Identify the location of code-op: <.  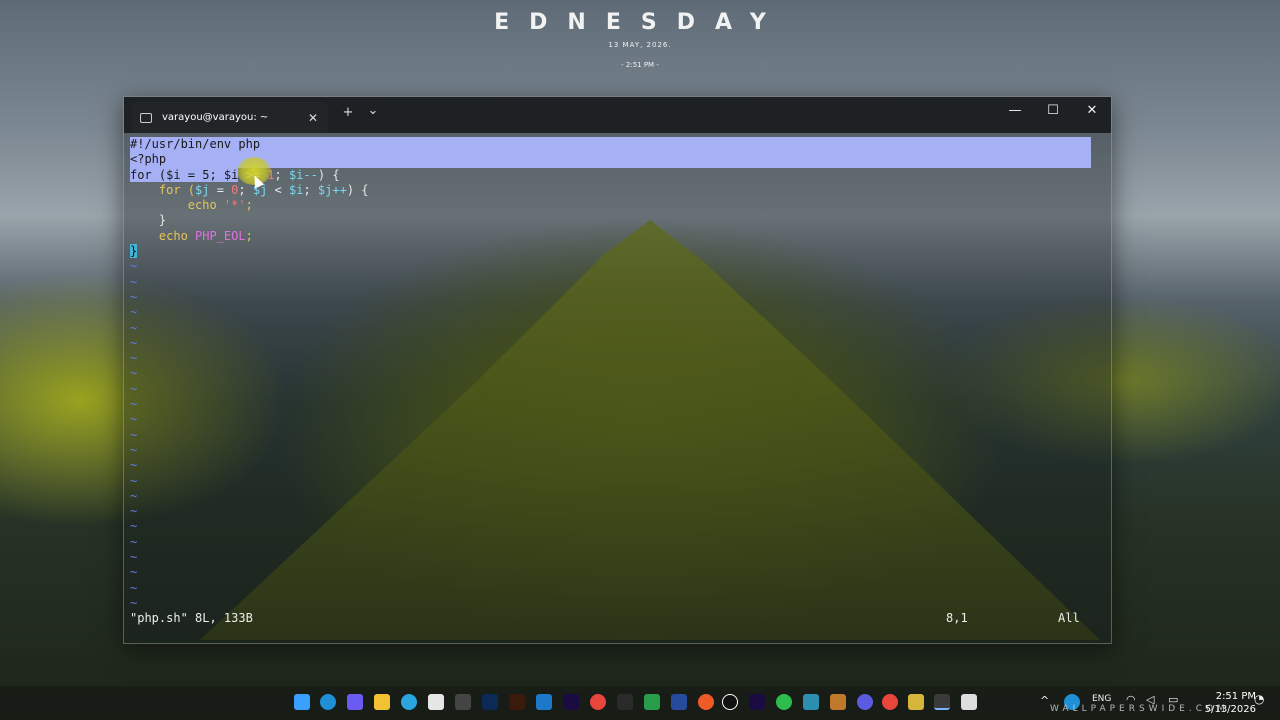
(278, 189).